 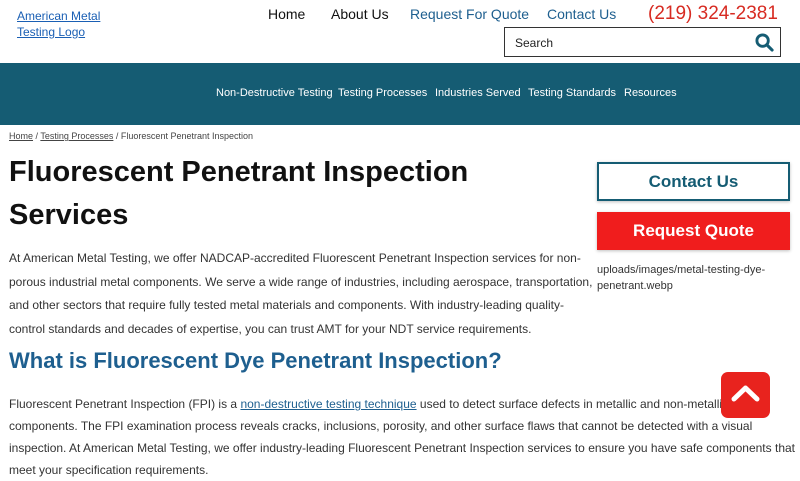 I want to click on scroll-to-top-button, so click(x=745, y=395).